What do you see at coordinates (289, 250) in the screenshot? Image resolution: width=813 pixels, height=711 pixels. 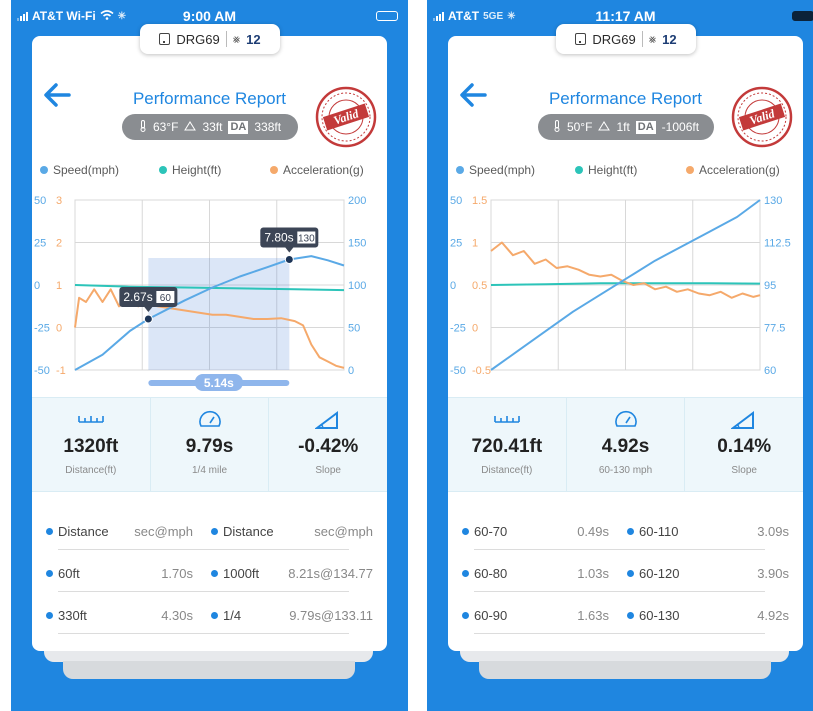 I see `marker-tooltip-pointer` at bounding box center [289, 250].